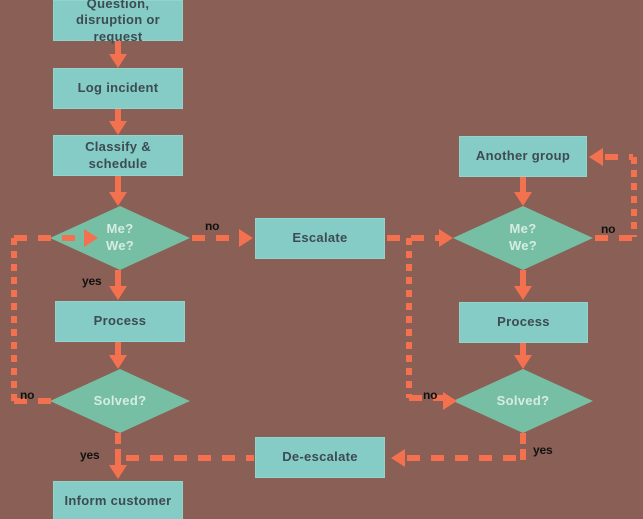  I want to click on decision-right-label: Me? We?, so click(523, 238).